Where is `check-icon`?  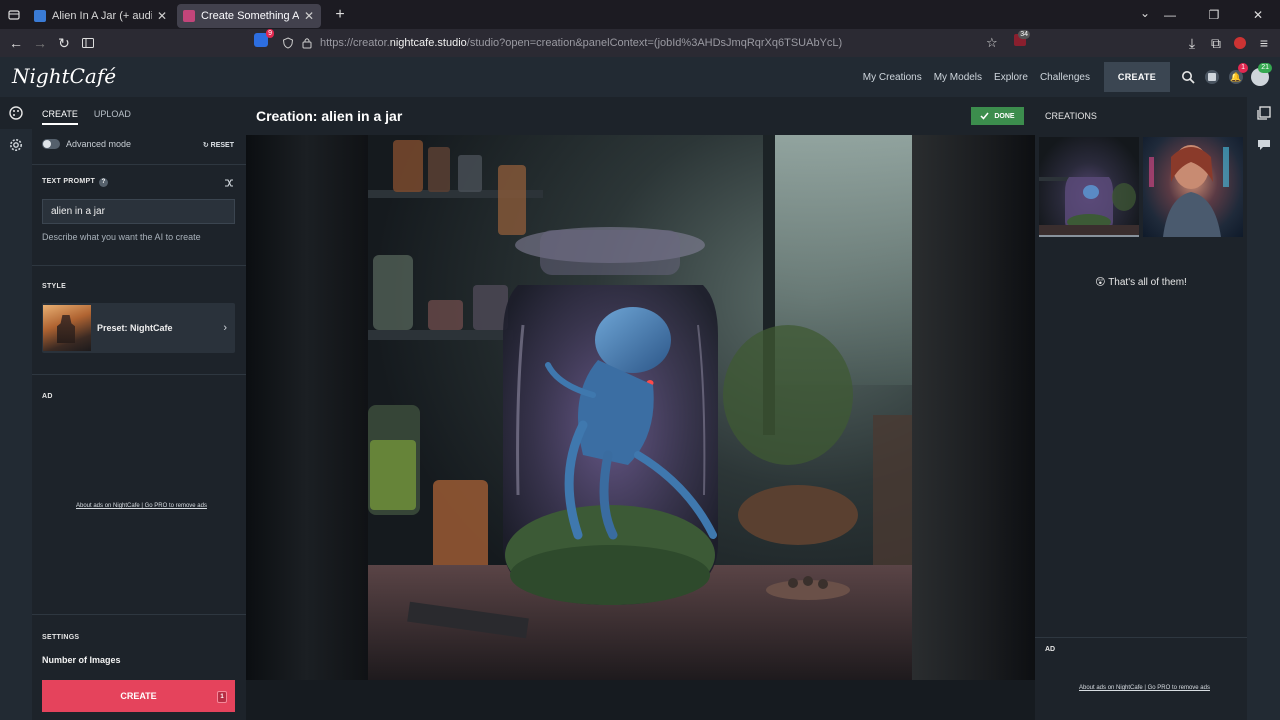 check-icon is located at coordinates (984, 116).